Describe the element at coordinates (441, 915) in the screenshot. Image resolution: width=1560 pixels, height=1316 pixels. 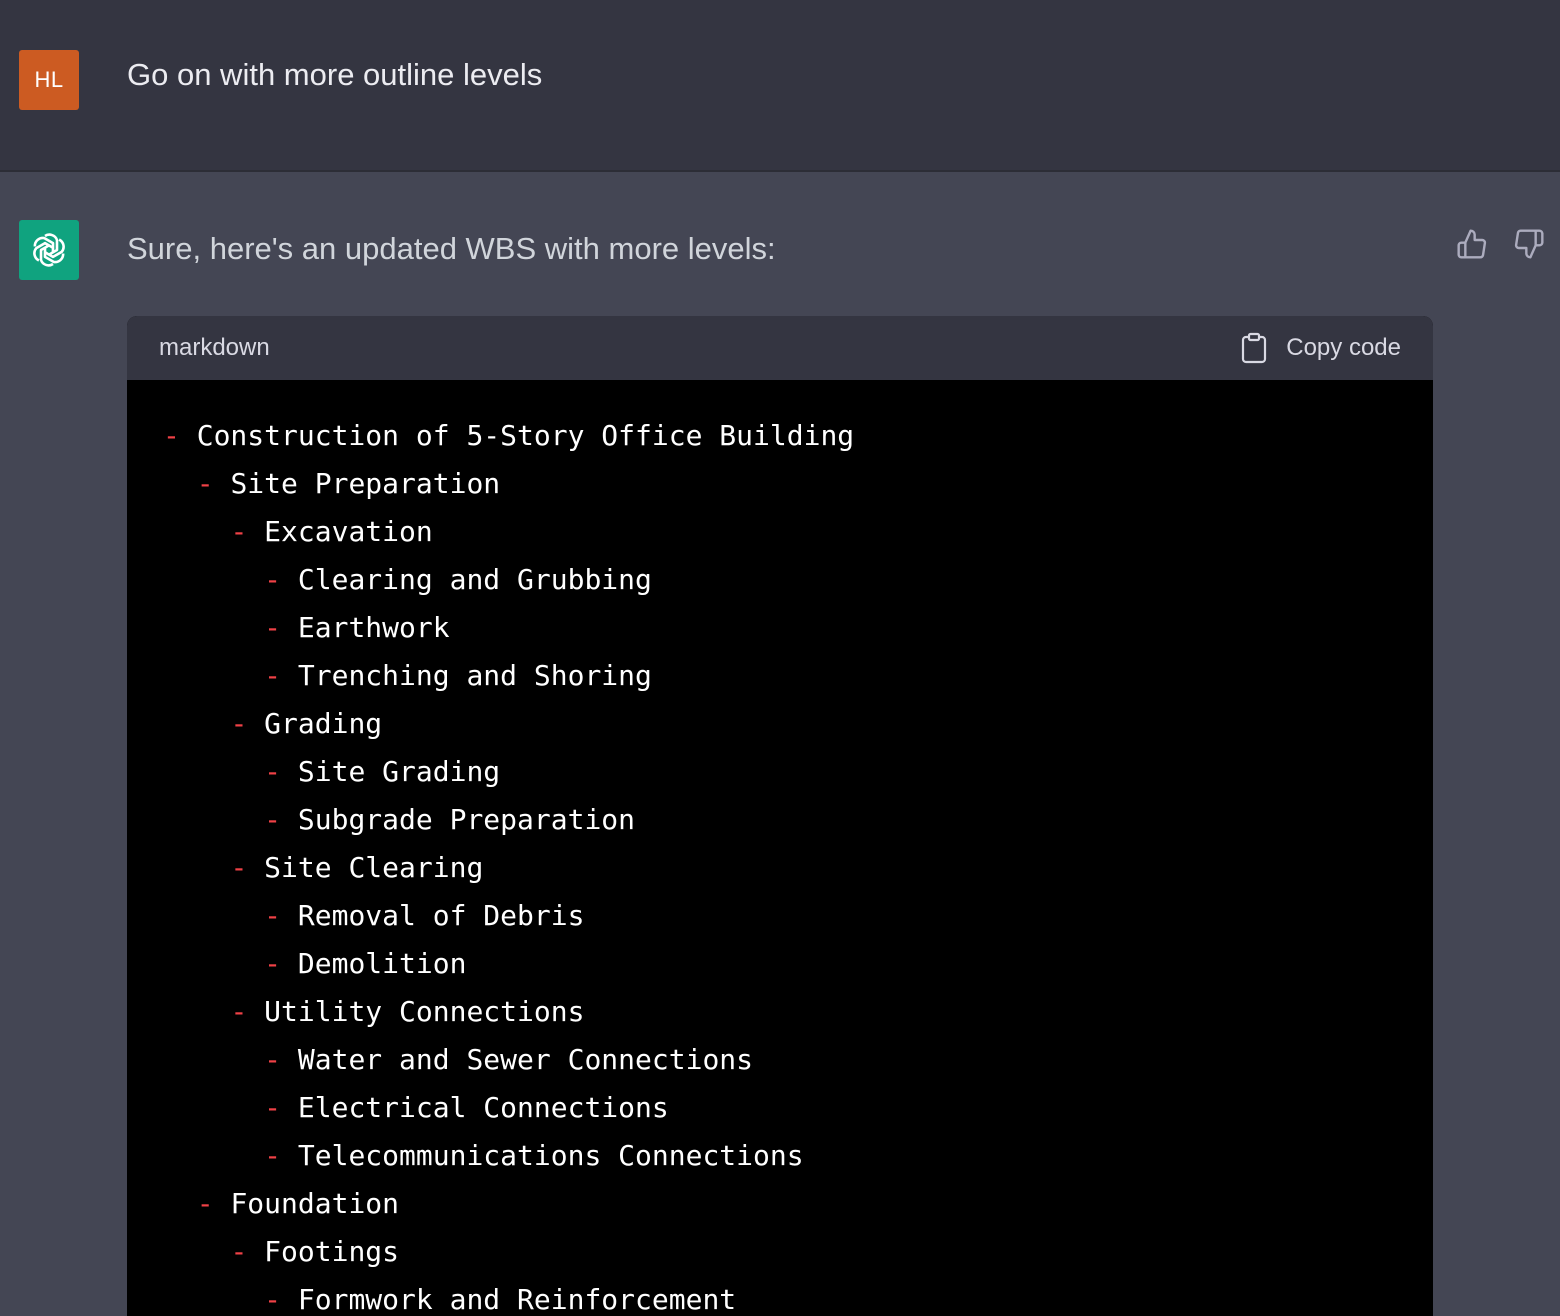
I see `code-line-text: Removal of Debris` at that location.